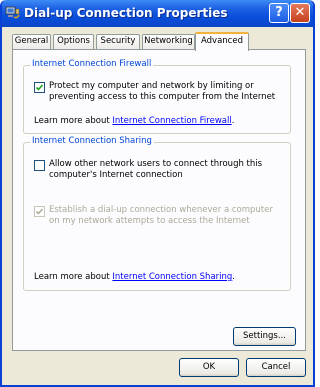  Describe the element at coordinates (209, 367) in the screenshot. I see `ok-button: OK` at that location.